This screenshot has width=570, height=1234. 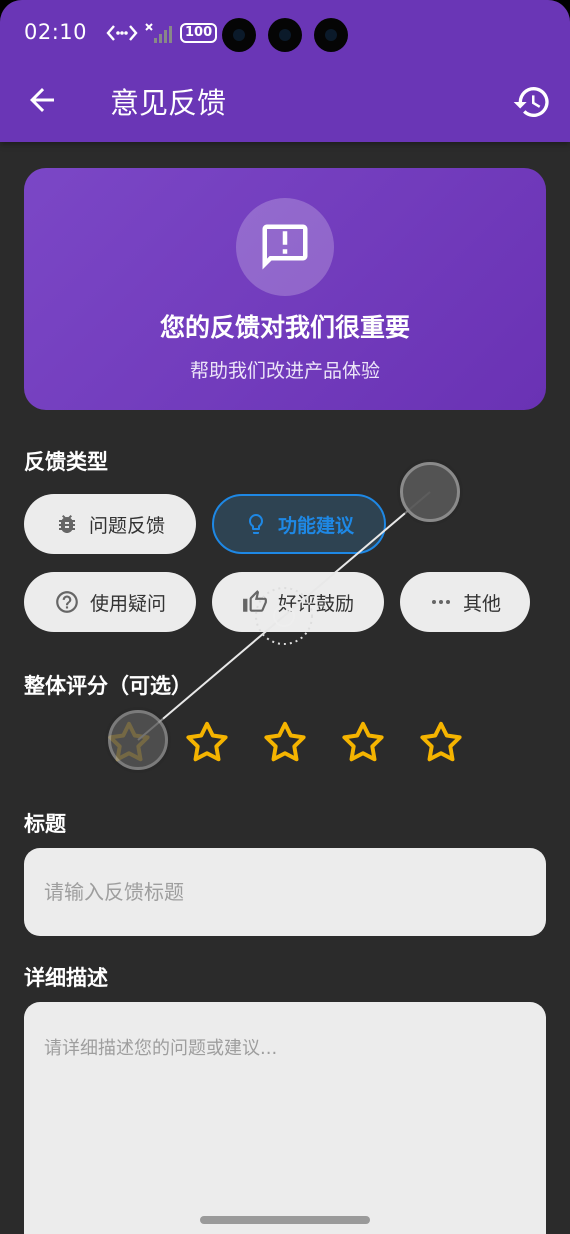 What do you see at coordinates (138, 740) in the screenshot?
I see `touch-end-indicator` at bounding box center [138, 740].